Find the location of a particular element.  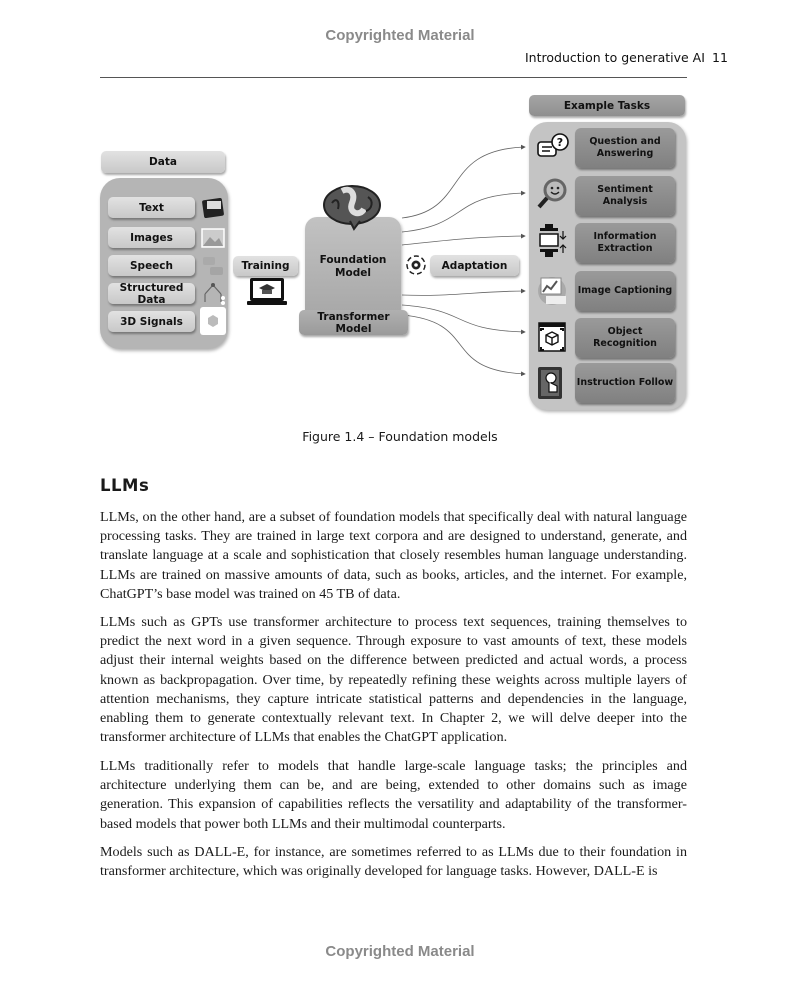

data-item-speech: Speech is located at coordinates (151, 265).